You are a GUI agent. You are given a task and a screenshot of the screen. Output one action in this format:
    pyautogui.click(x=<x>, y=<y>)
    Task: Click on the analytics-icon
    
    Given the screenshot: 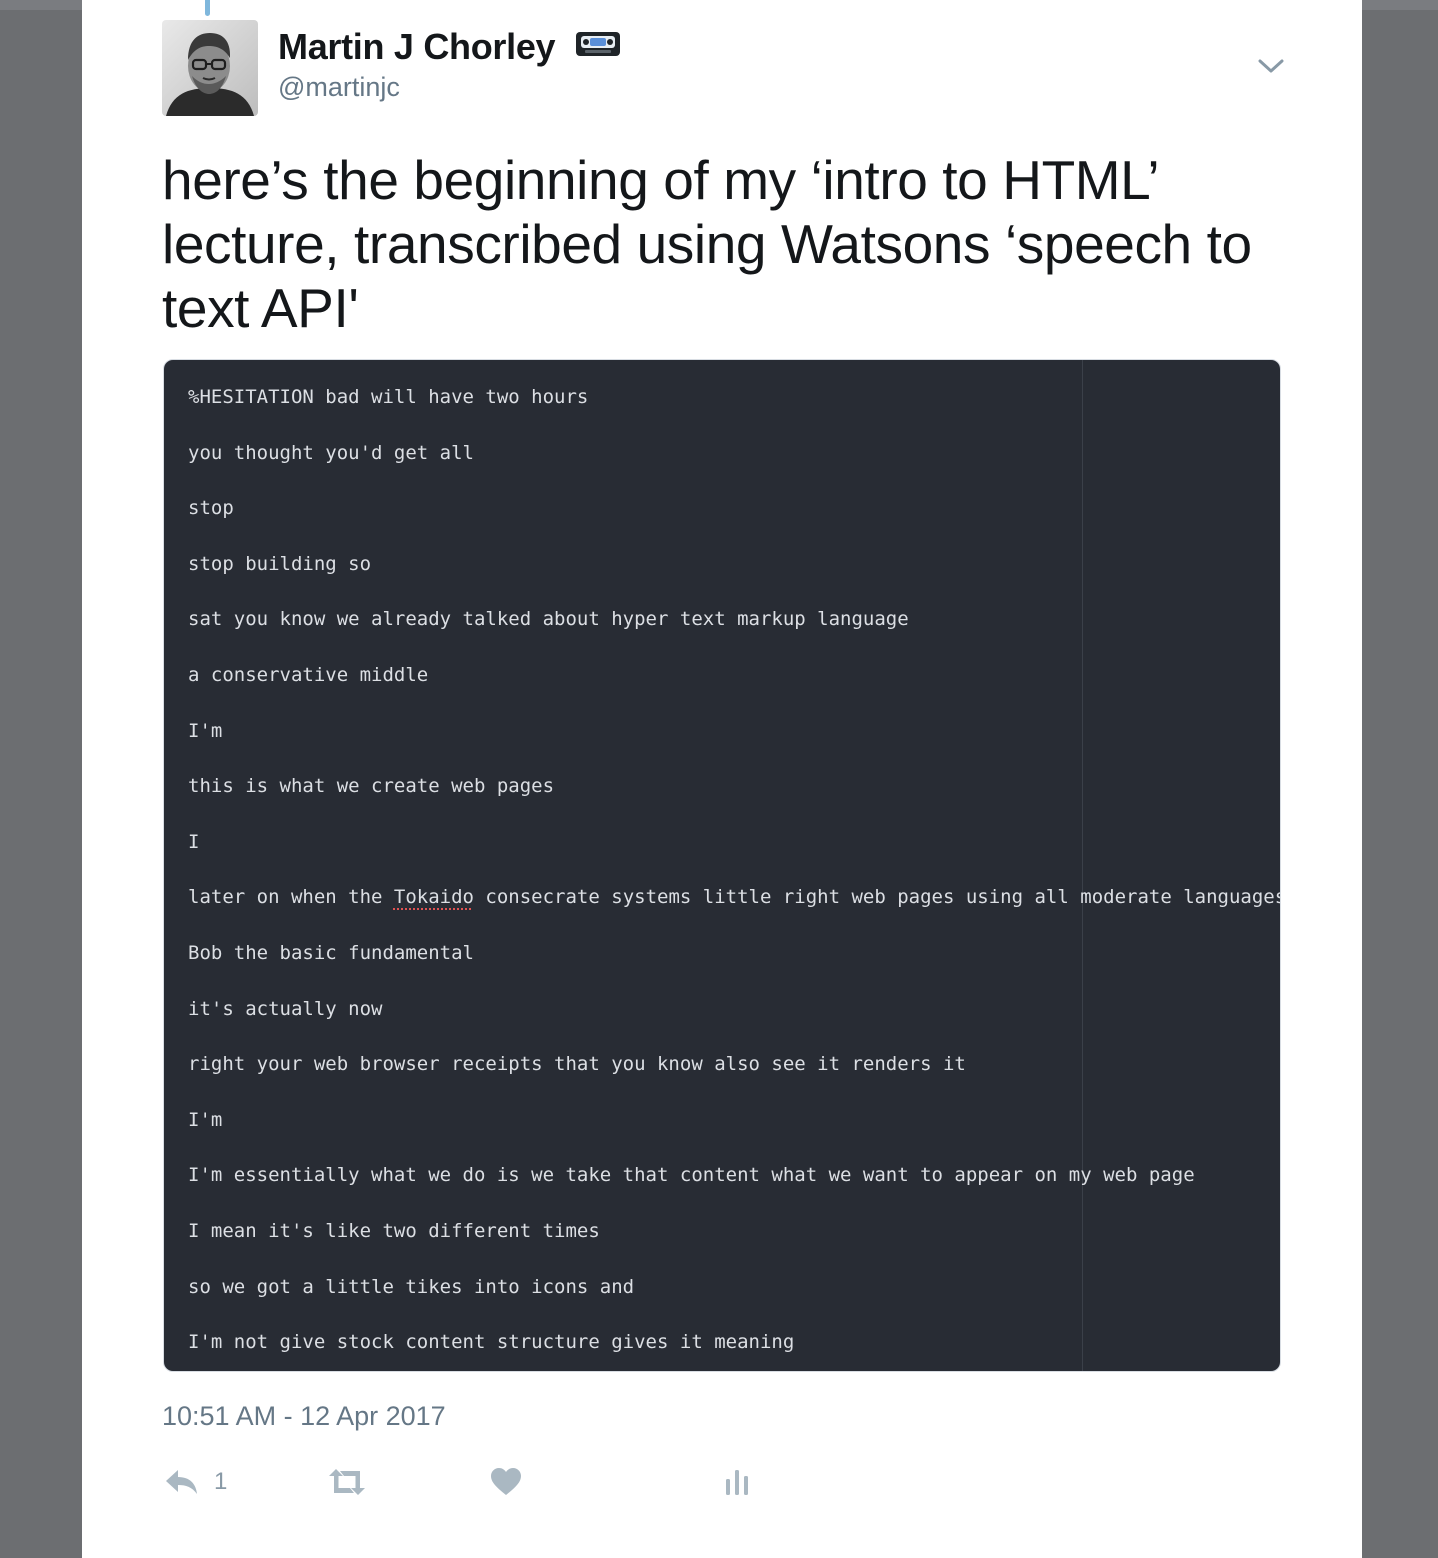 What is the action you would take?
    pyautogui.click(x=738, y=1482)
    